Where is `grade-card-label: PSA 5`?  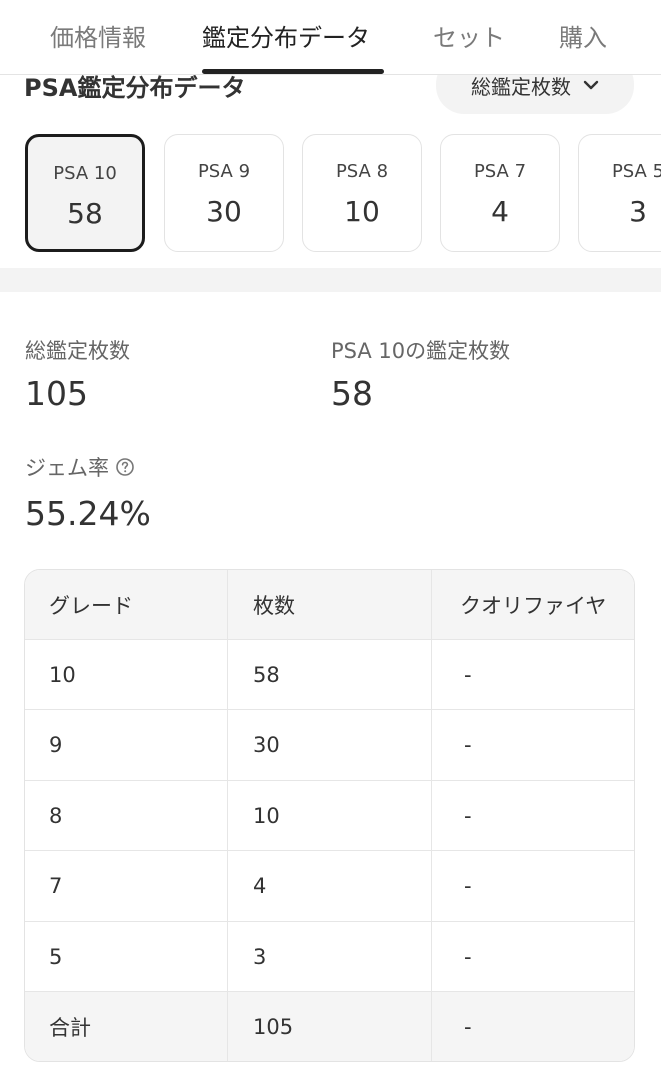
grade-card-label: PSA 5 is located at coordinates (636, 171).